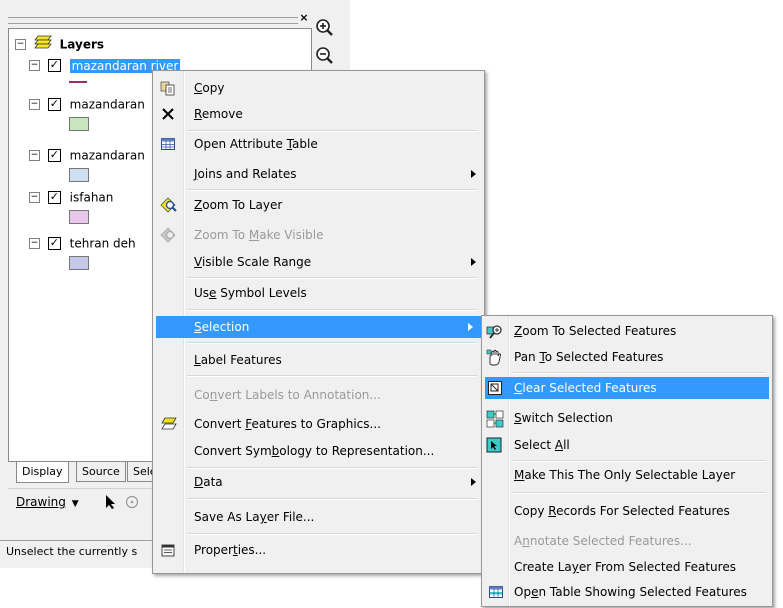 The width and height of the screenshot is (783, 608). What do you see at coordinates (168, 114) in the screenshot?
I see `remove-icon` at bounding box center [168, 114].